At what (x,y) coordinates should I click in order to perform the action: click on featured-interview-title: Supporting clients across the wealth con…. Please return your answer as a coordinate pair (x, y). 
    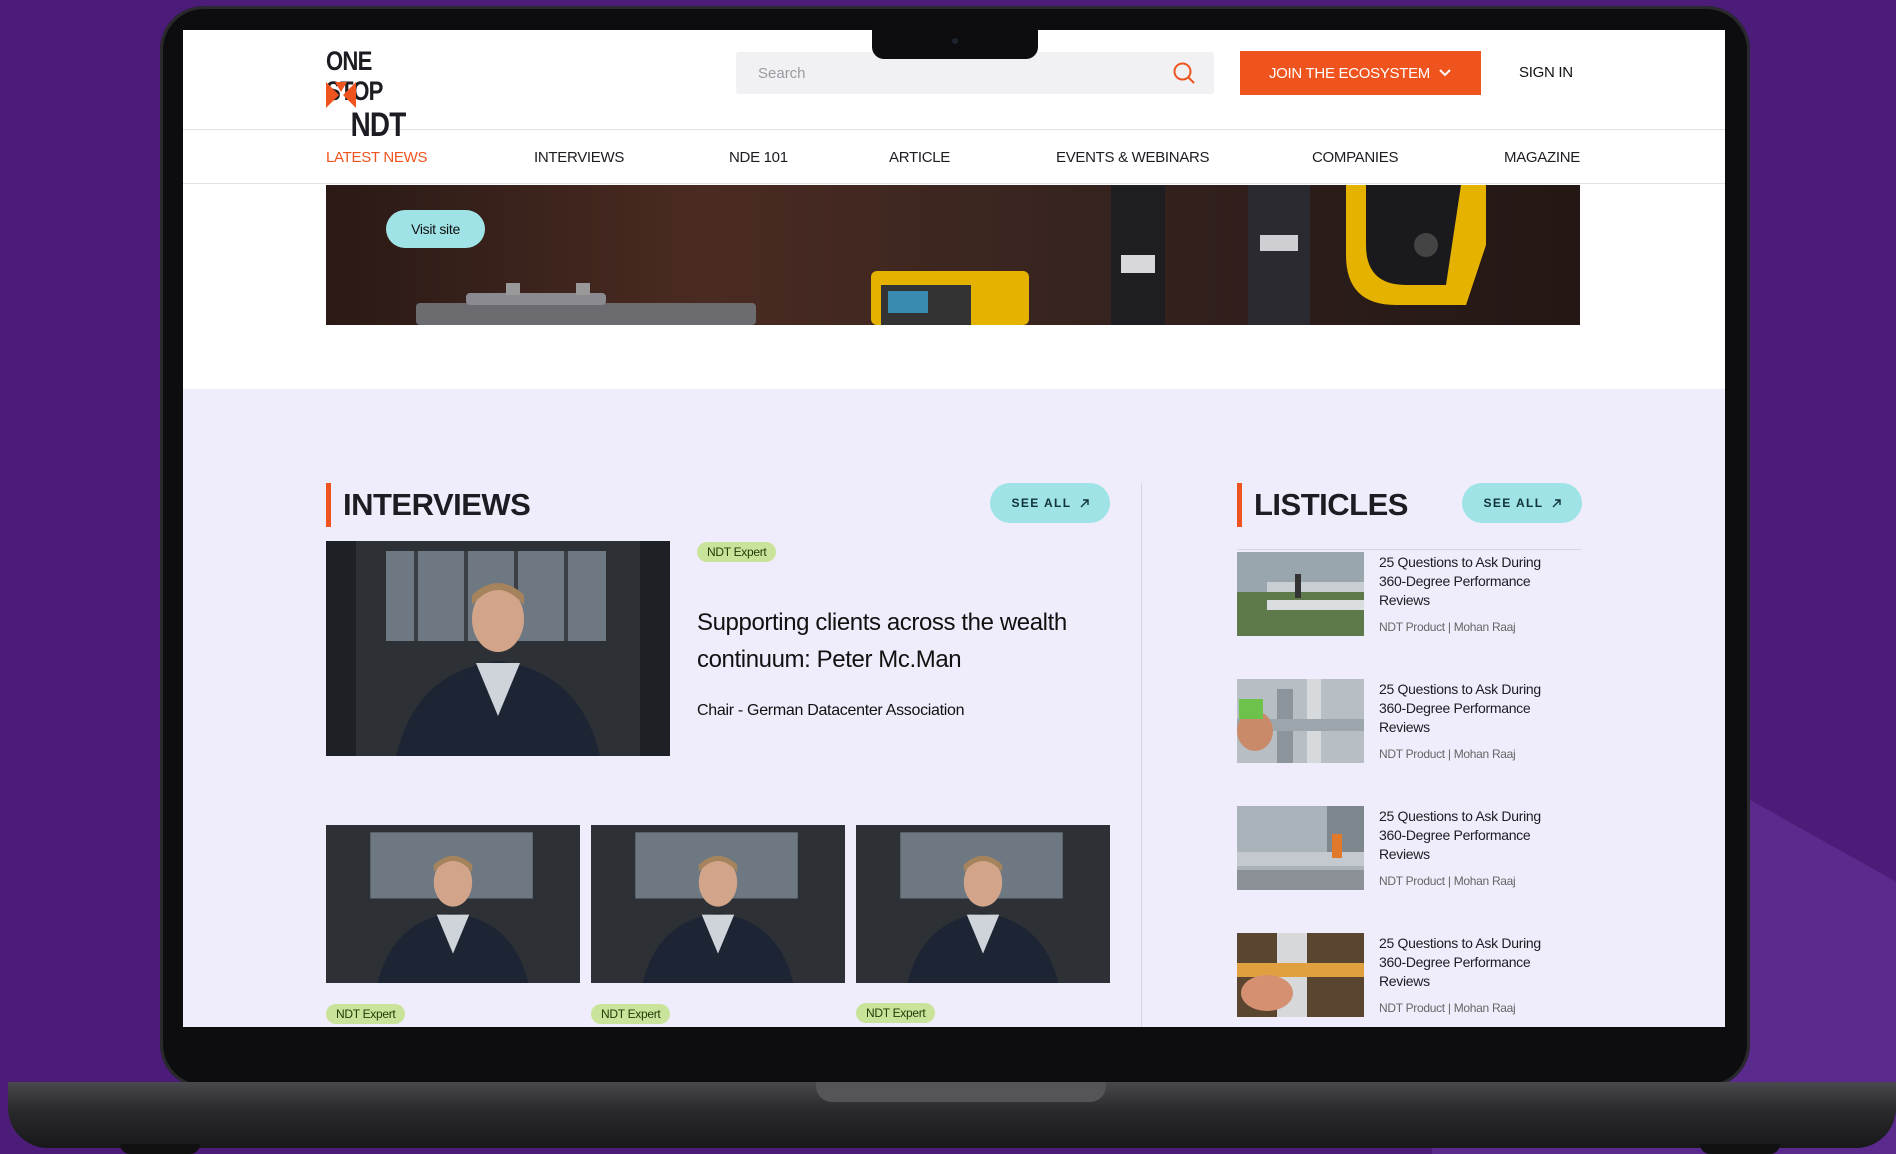
    Looking at the image, I should click on (907, 641).